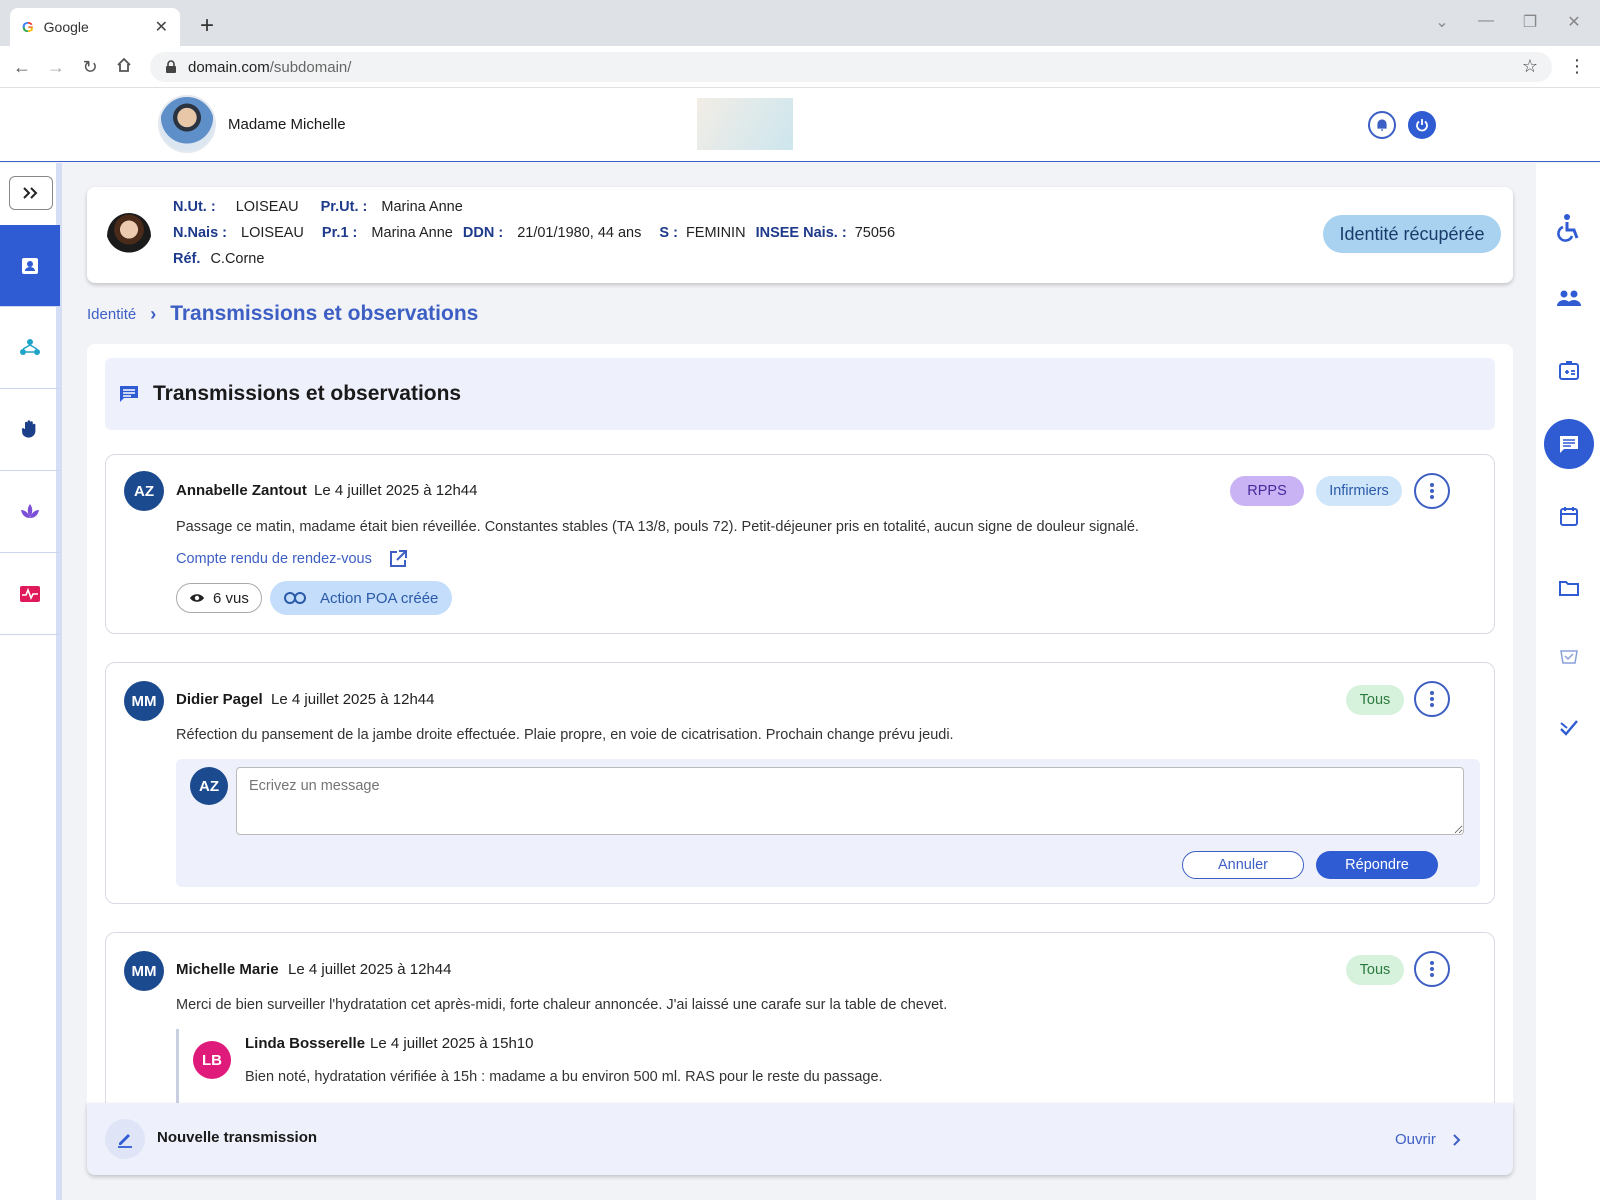 Image resolution: width=1600 pixels, height=1200 pixels. I want to click on app-logo, so click(745, 124).